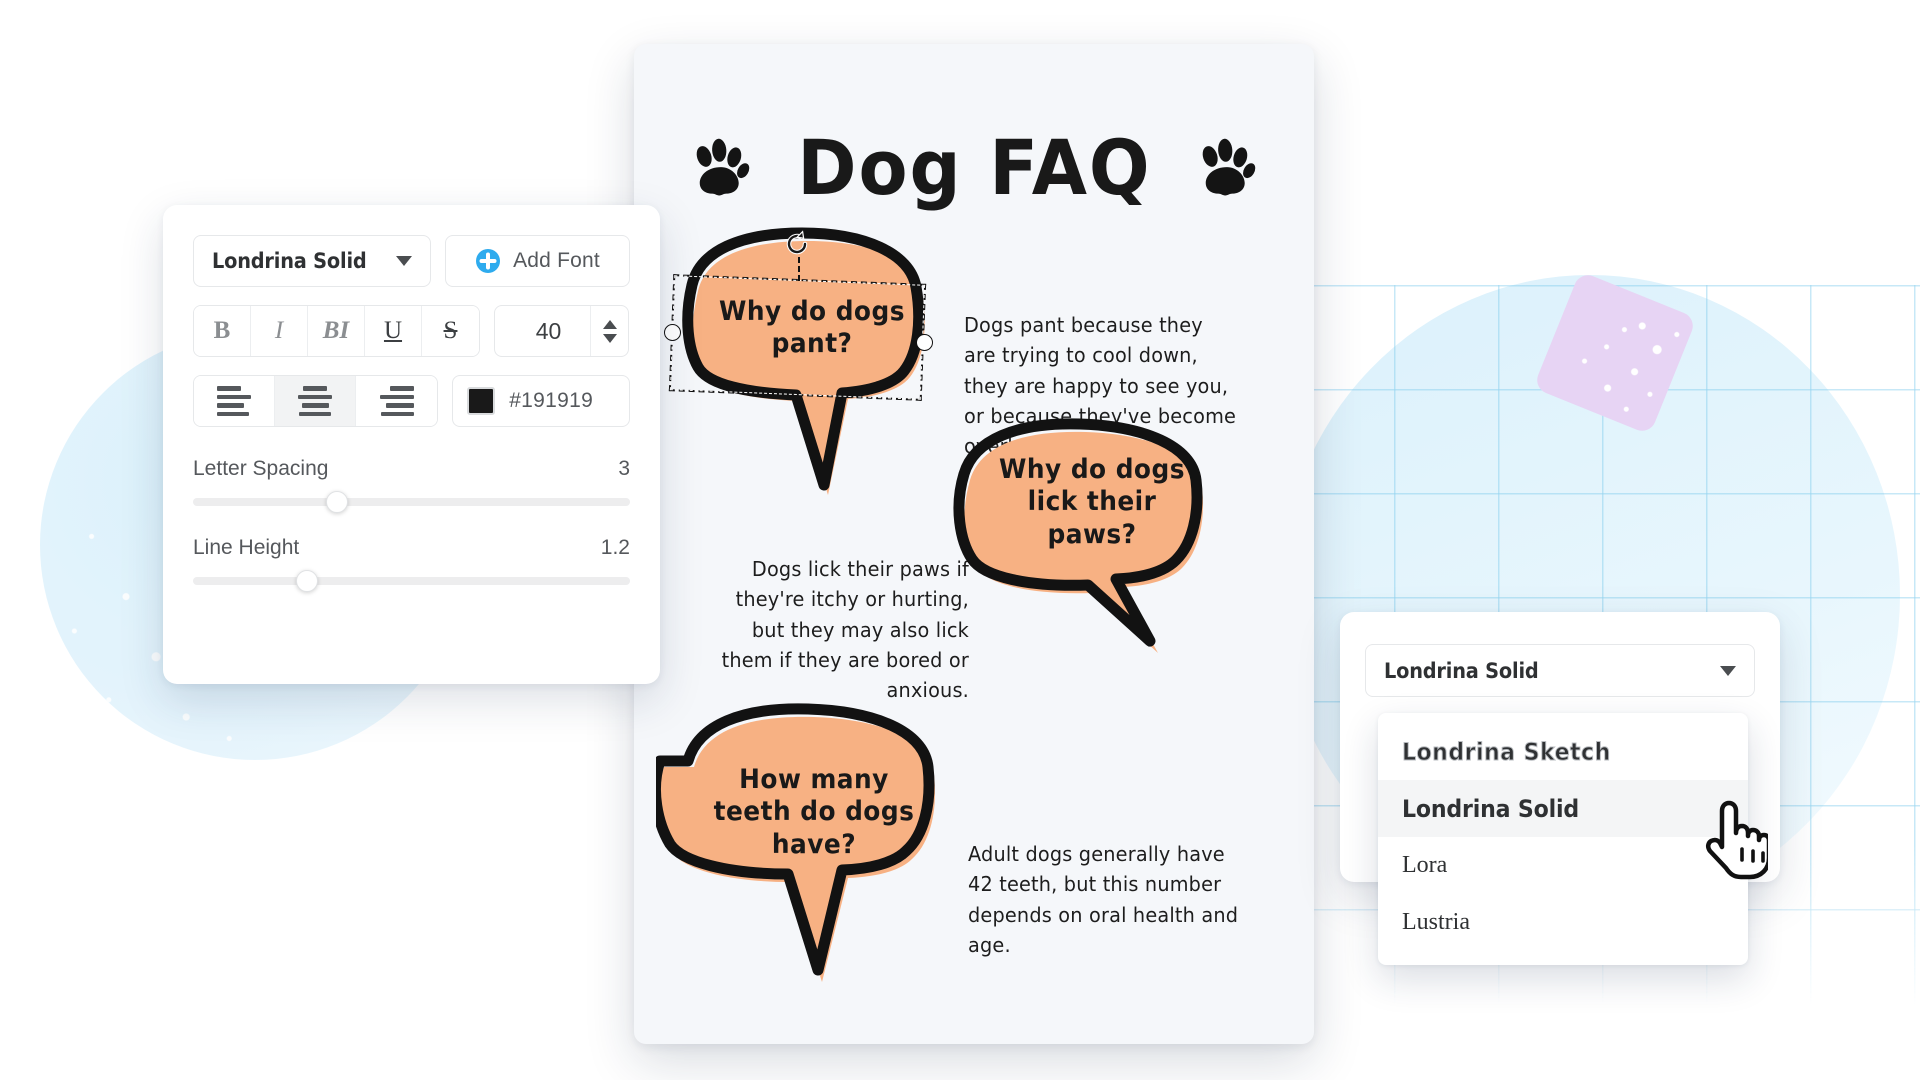  Describe the element at coordinates (556, 260) in the screenshot. I see `add-font-label: Add Font` at that location.